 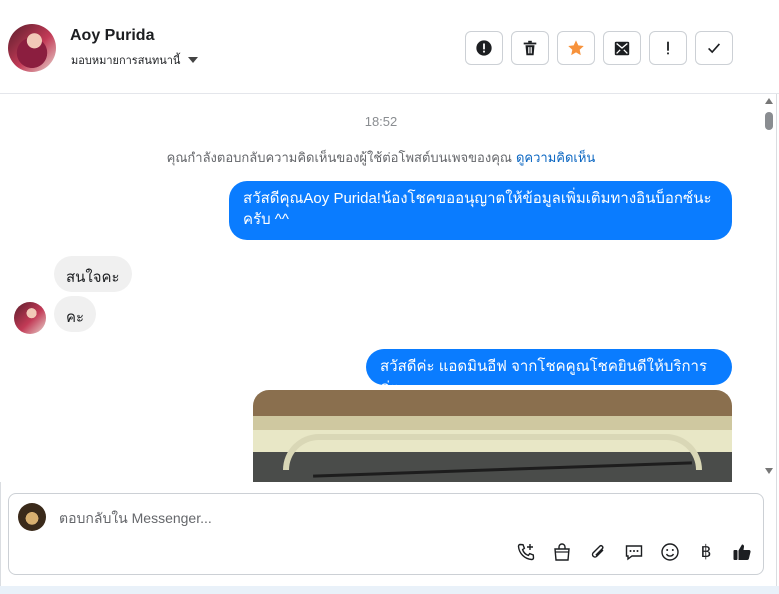 I want to click on mark-done-button, so click(x=714, y=48).